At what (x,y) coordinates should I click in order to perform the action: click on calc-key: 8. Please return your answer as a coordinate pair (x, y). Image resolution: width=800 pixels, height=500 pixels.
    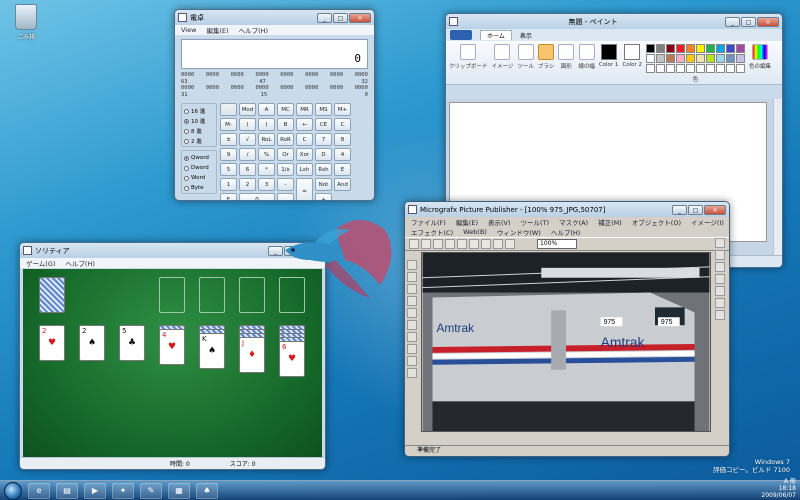
    Looking at the image, I should click on (342, 139).